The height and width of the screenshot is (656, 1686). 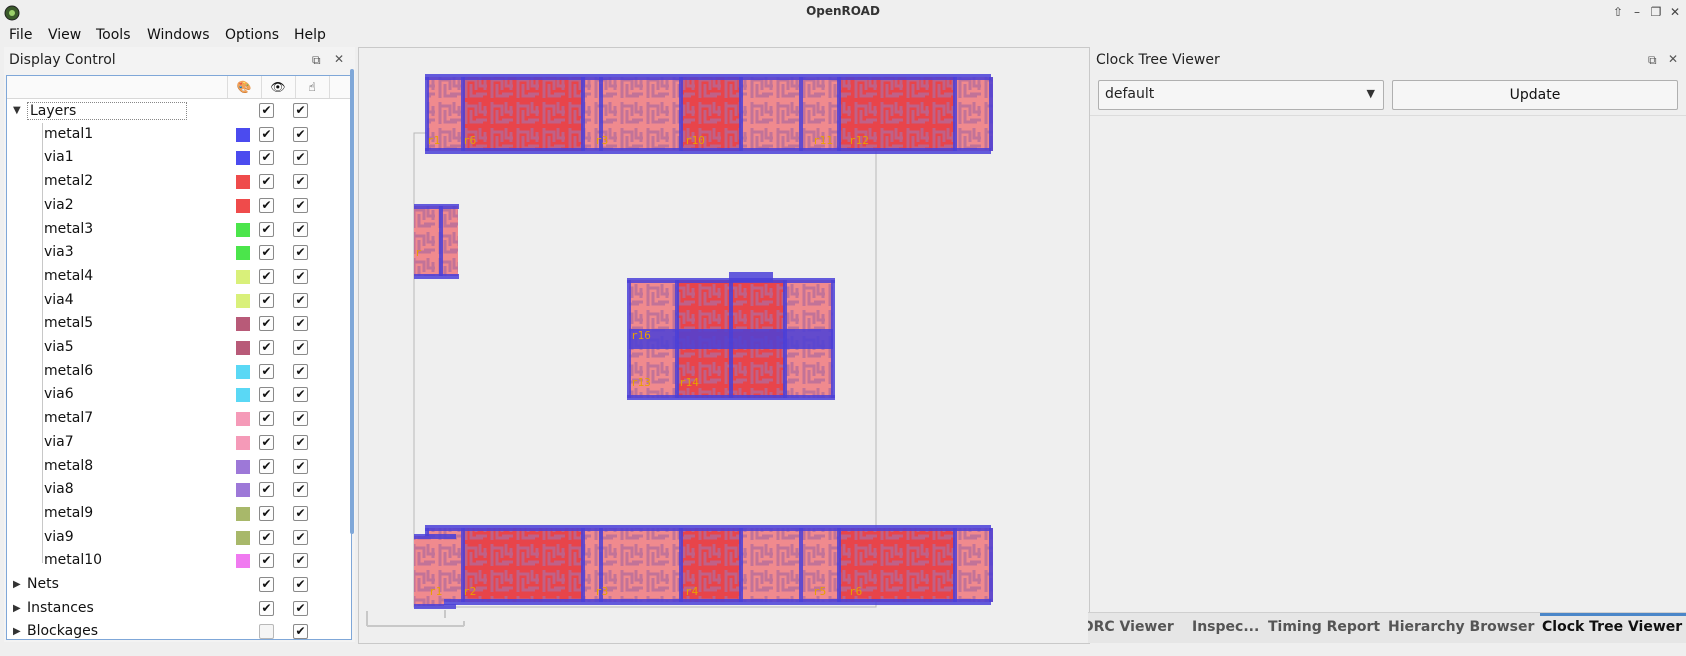 What do you see at coordinates (179, 230) in the screenshot?
I see `tree-row-layer: metal3 ✔ ✔` at bounding box center [179, 230].